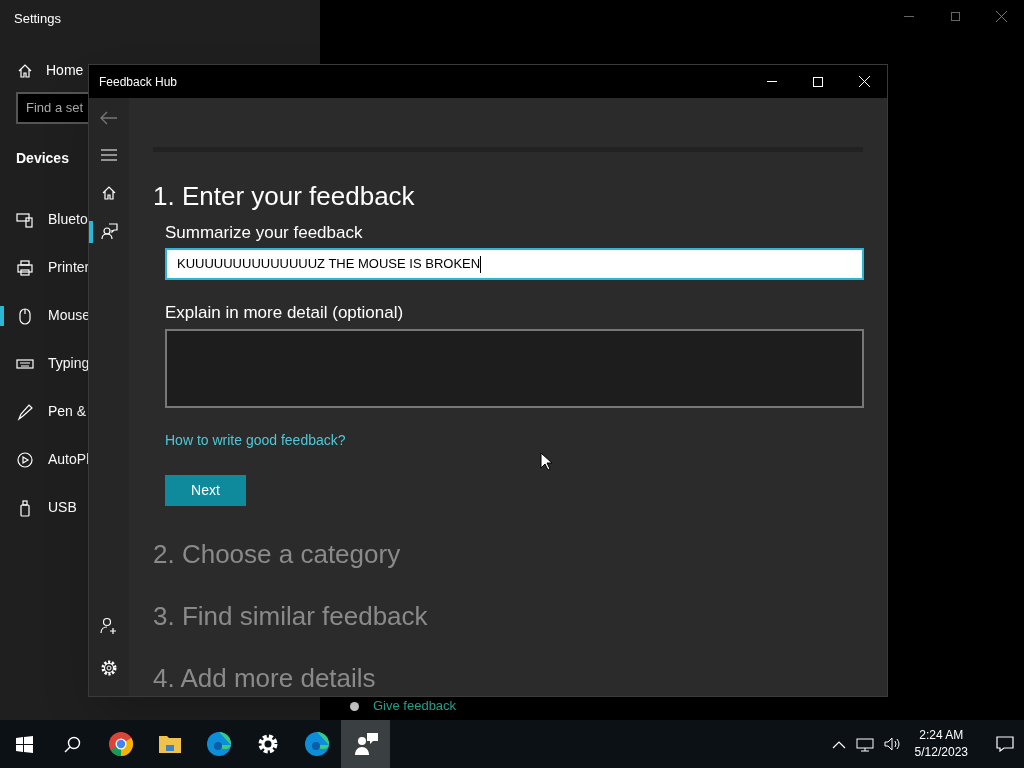 This screenshot has height=768, width=1024. I want to click on settings-icon, so click(109, 668).